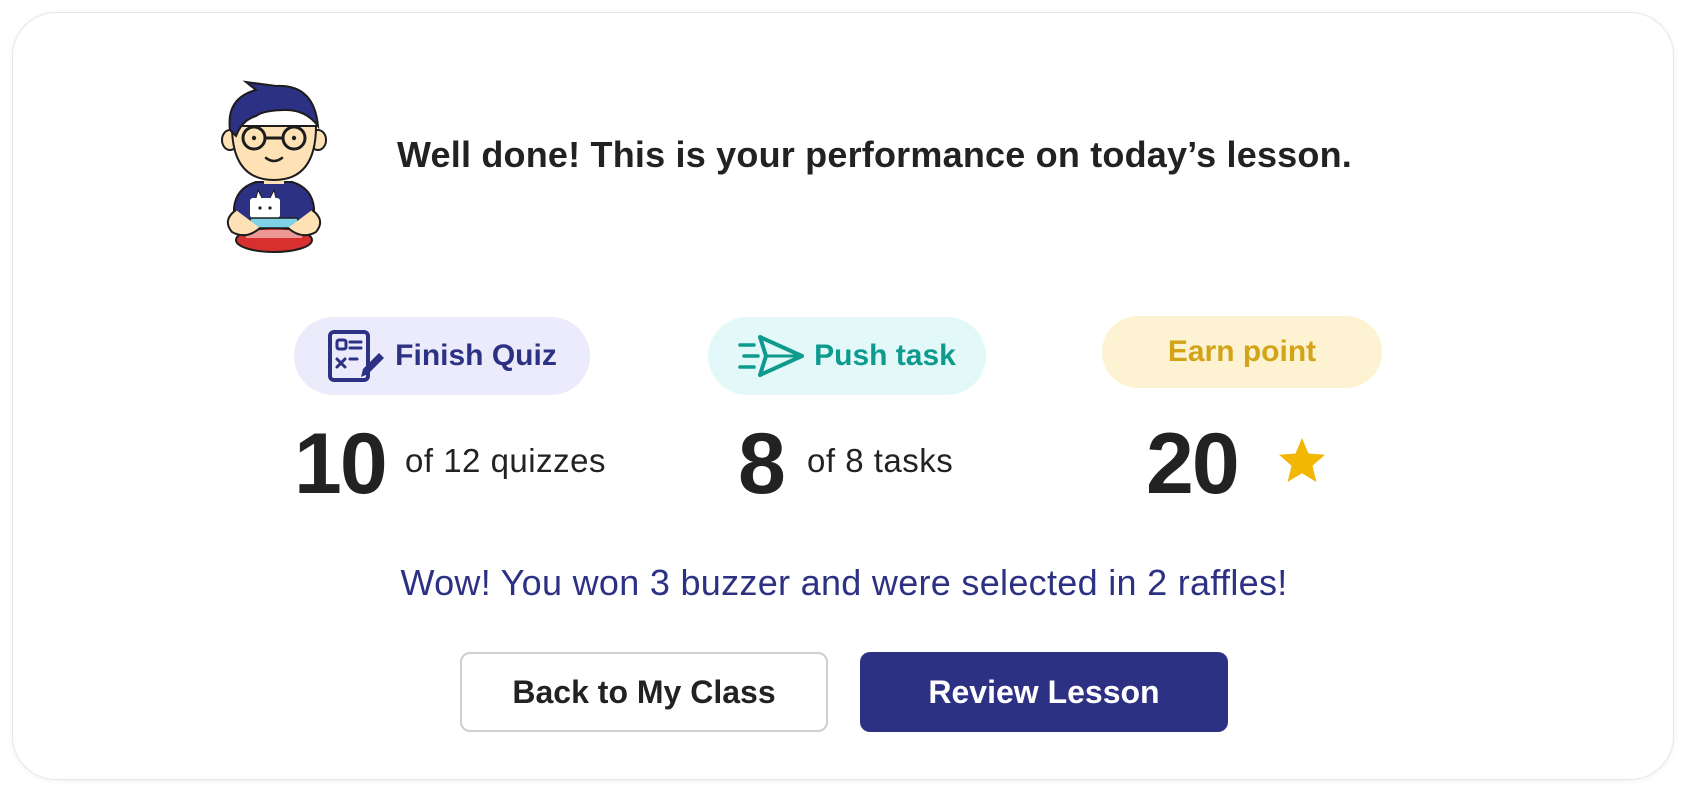 The height and width of the screenshot is (792, 1688). Describe the element at coordinates (880, 460) in the screenshot. I see `task-total: of 8 tasks` at that location.